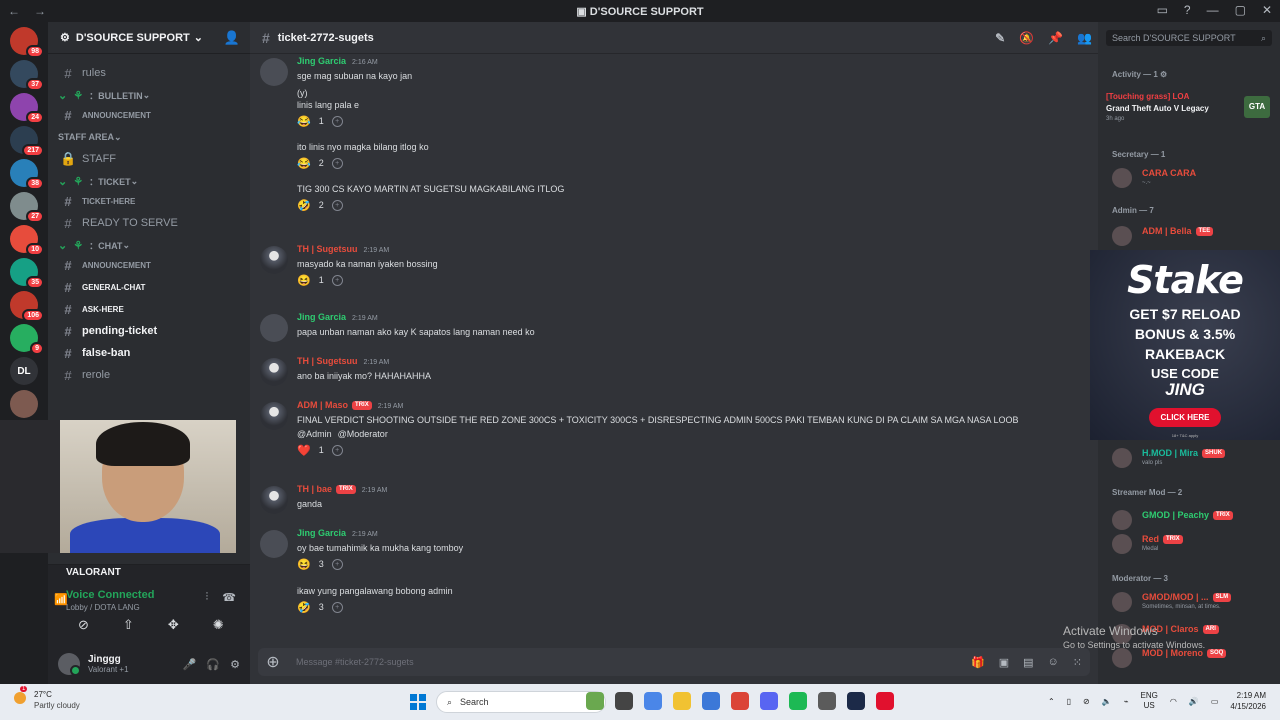  Describe the element at coordinates (27, 42) in the screenshot. I see `server-icon: 98` at that location.